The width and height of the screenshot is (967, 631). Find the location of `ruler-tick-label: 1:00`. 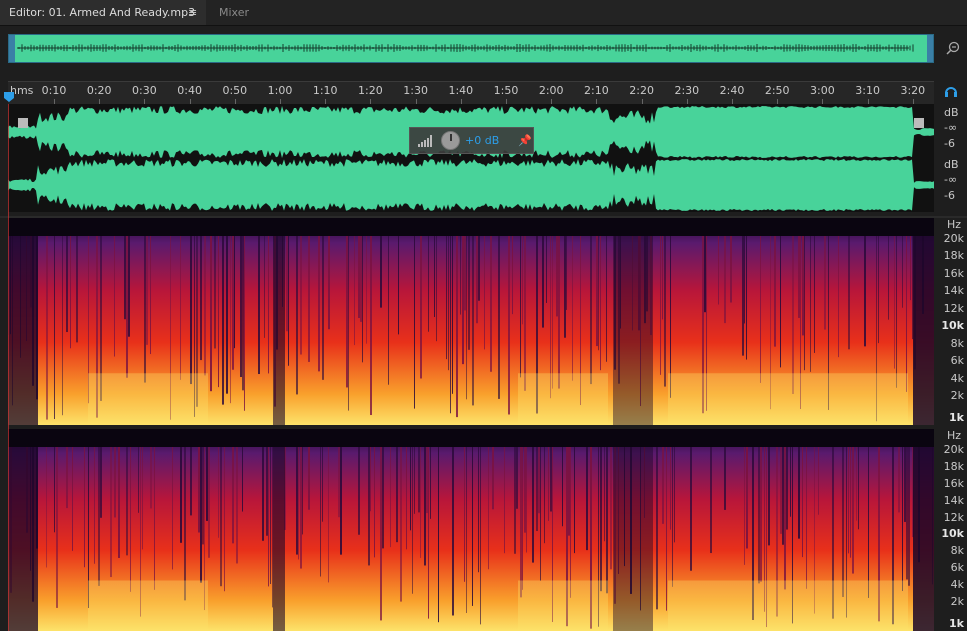

ruler-tick-label: 1:00 is located at coordinates (280, 90).